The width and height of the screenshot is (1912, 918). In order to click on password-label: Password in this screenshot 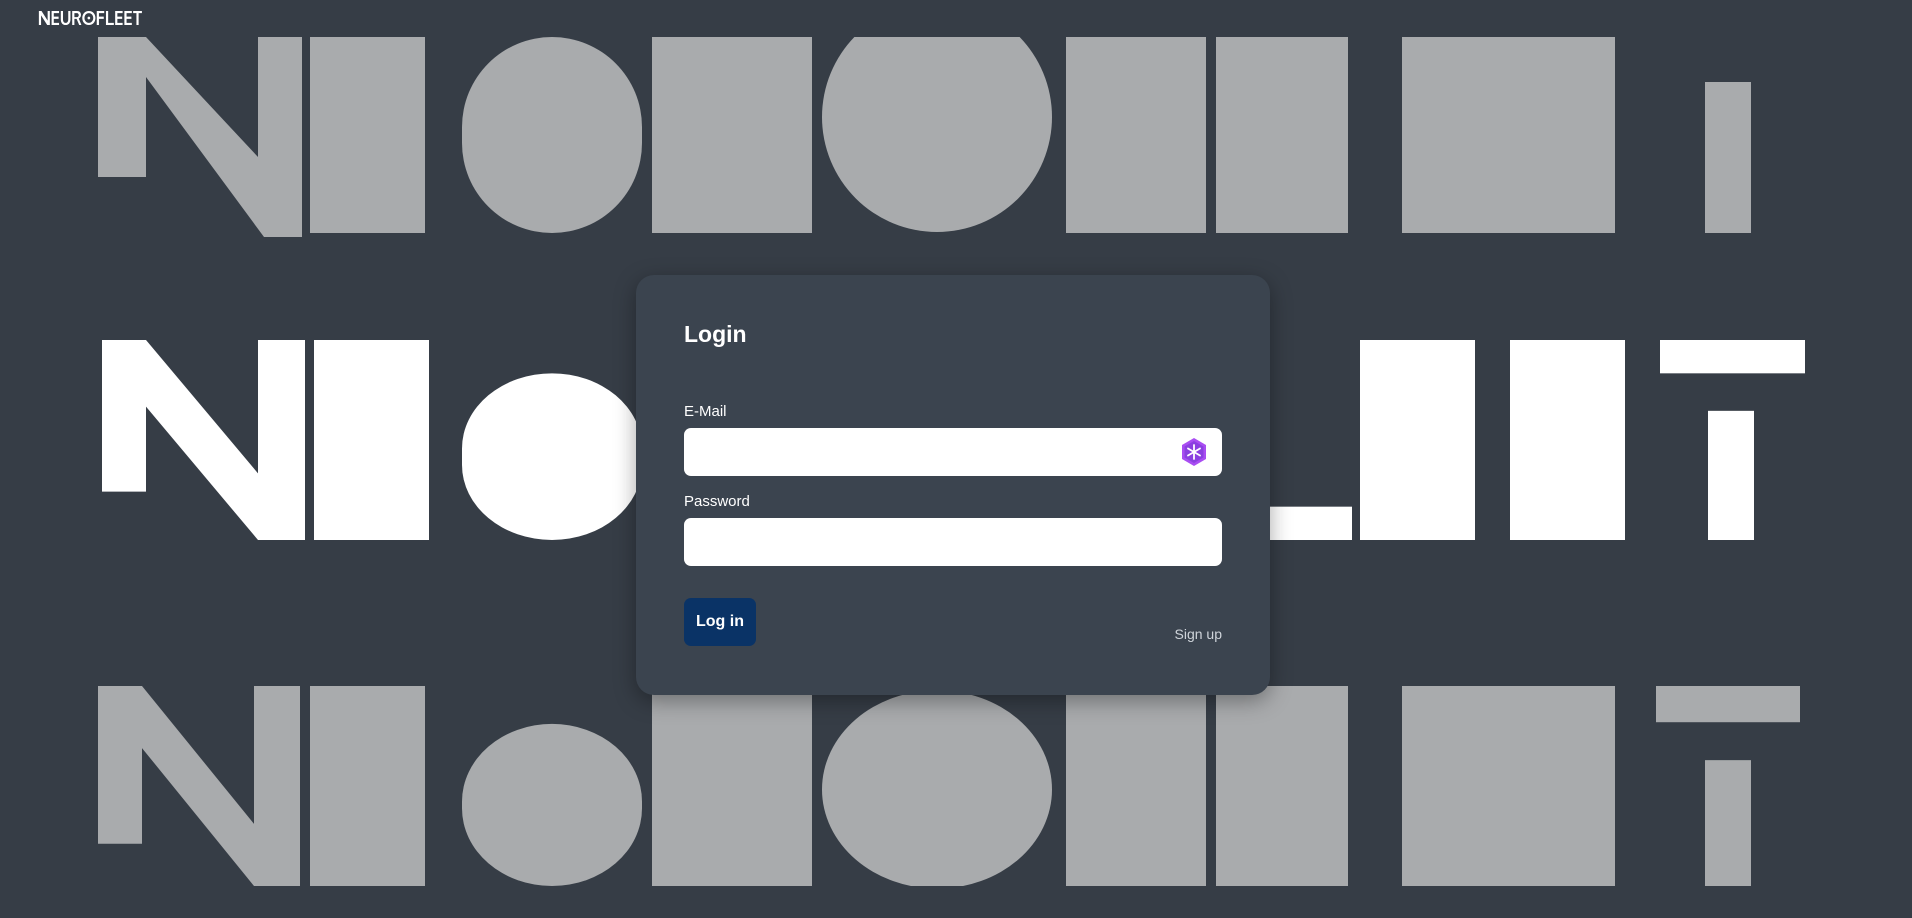, I will do `click(717, 501)`.